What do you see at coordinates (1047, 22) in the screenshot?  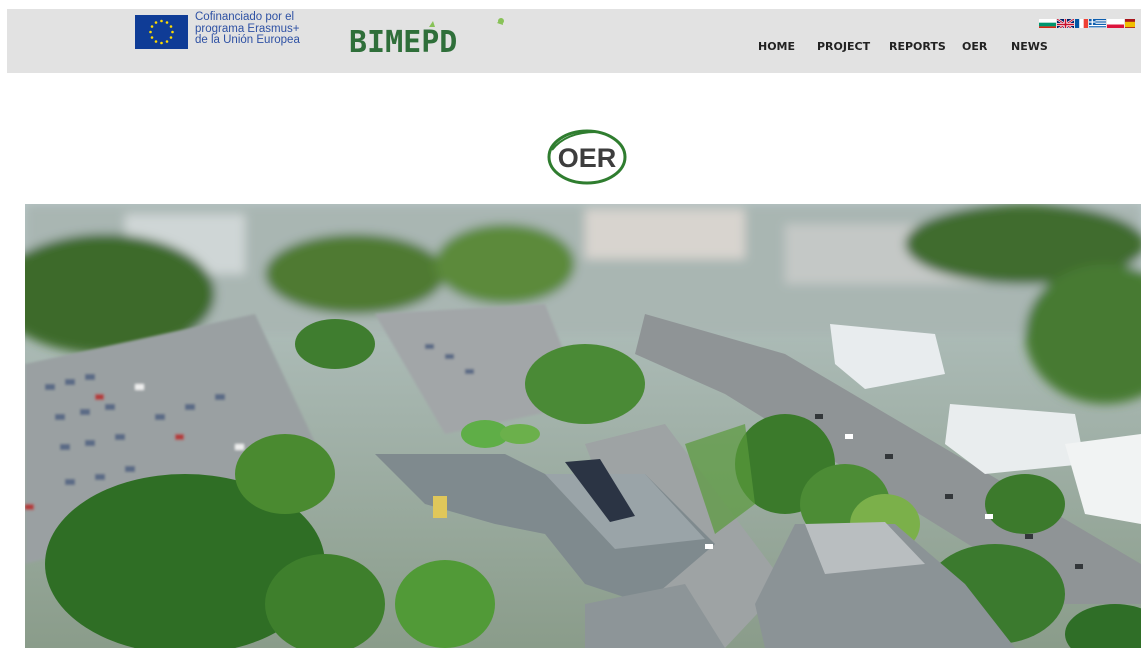 I see `bulgarian-flag-icon` at bounding box center [1047, 22].